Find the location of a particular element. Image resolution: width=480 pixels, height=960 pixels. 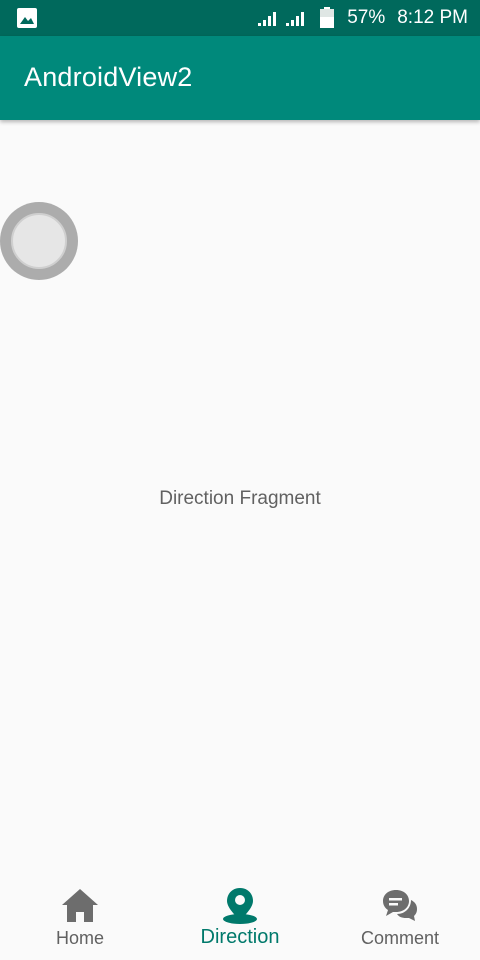

nav-item-direction: Direction is located at coordinates (240, 918).